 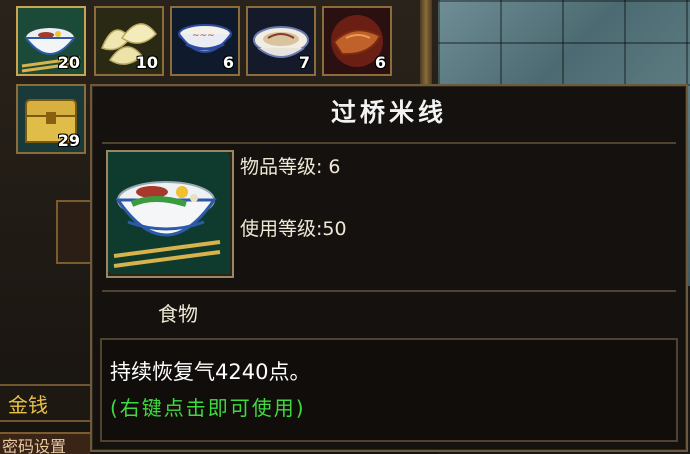 I want to click on inventory-slot-roasted-meat: 6, so click(x=357, y=41).